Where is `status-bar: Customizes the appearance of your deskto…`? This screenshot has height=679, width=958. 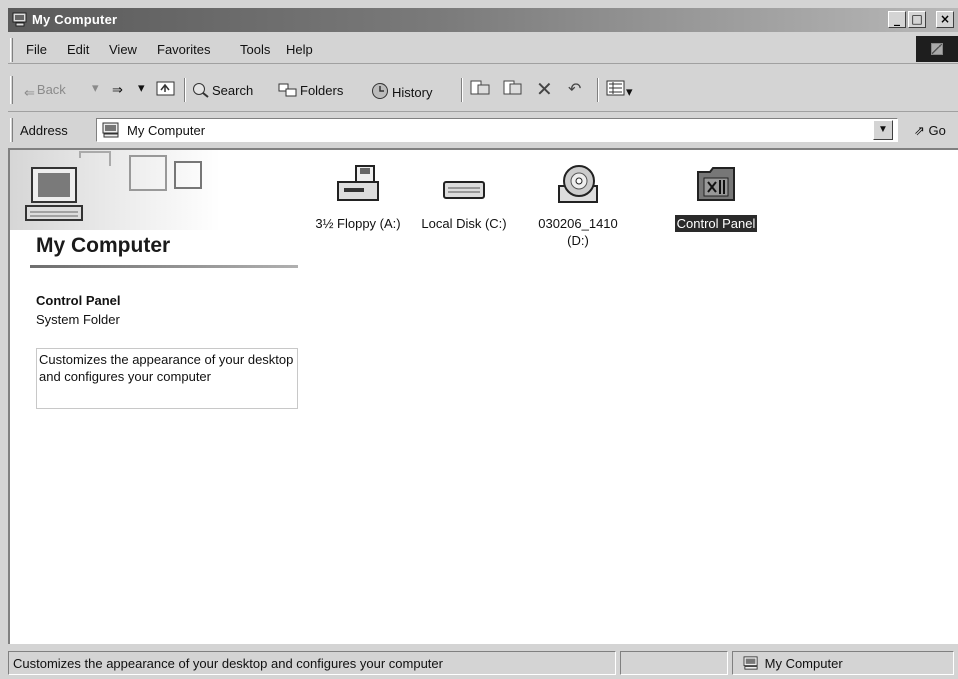
status-bar: Customizes the appearance of your deskto… is located at coordinates (483, 663).